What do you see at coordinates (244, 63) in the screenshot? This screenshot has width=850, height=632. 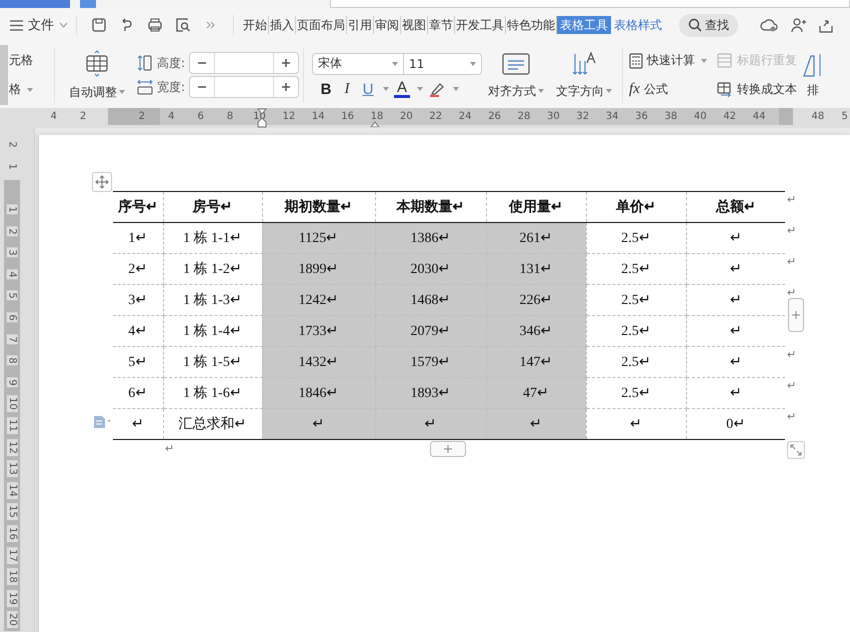 I see `height-field` at bounding box center [244, 63].